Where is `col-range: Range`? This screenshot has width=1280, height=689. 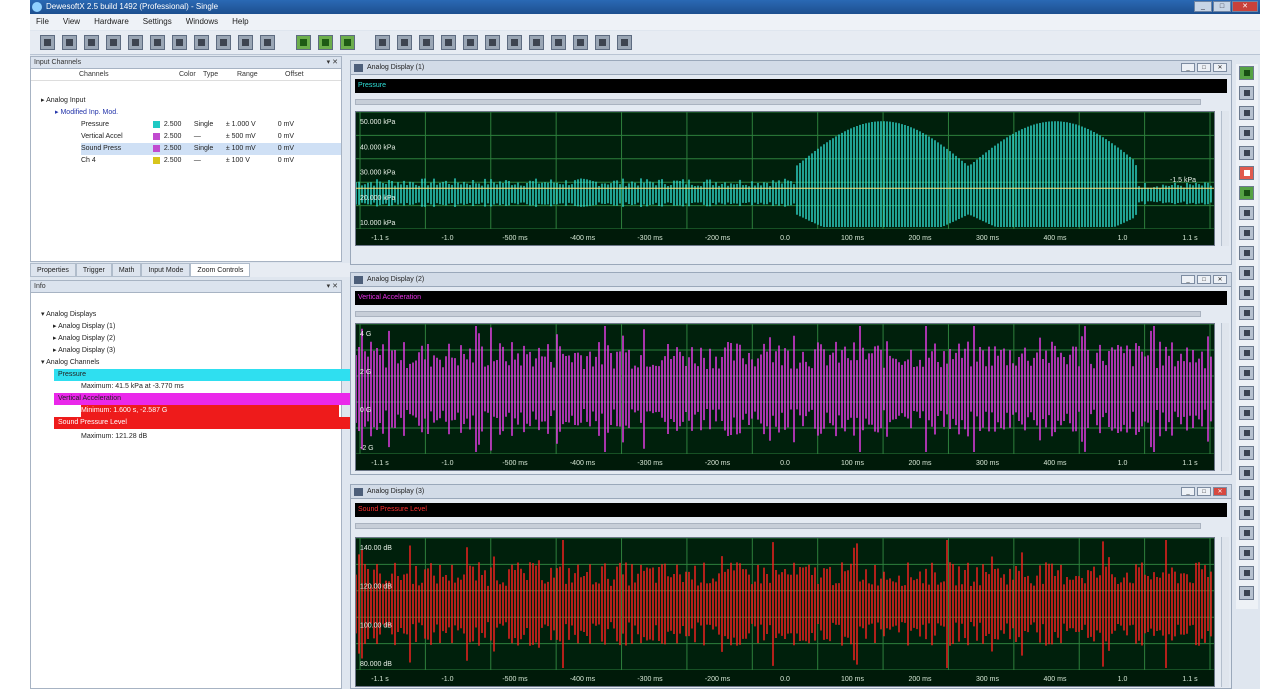
col-range: Range is located at coordinates (261, 74).